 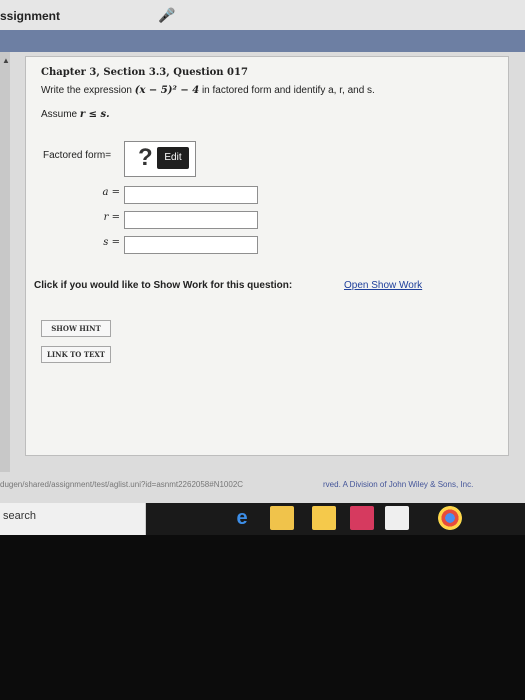 I want to click on microphone-icon: 🎤, so click(x=166, y=15).